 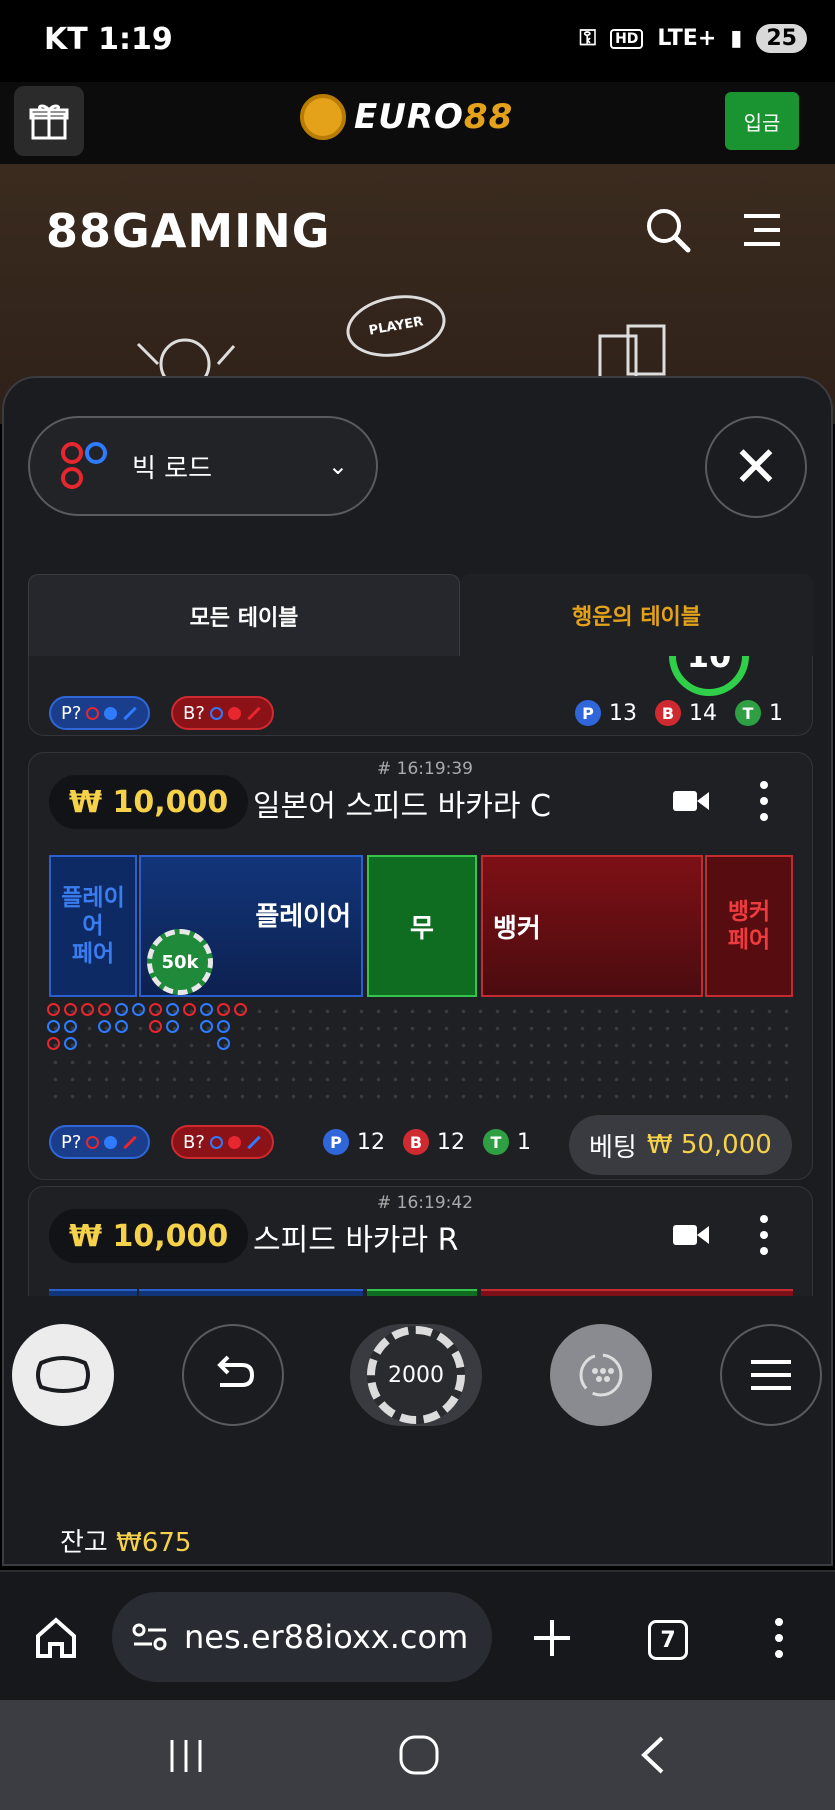 I want to click on new-tab-icon, so click(x=552, y=1638).